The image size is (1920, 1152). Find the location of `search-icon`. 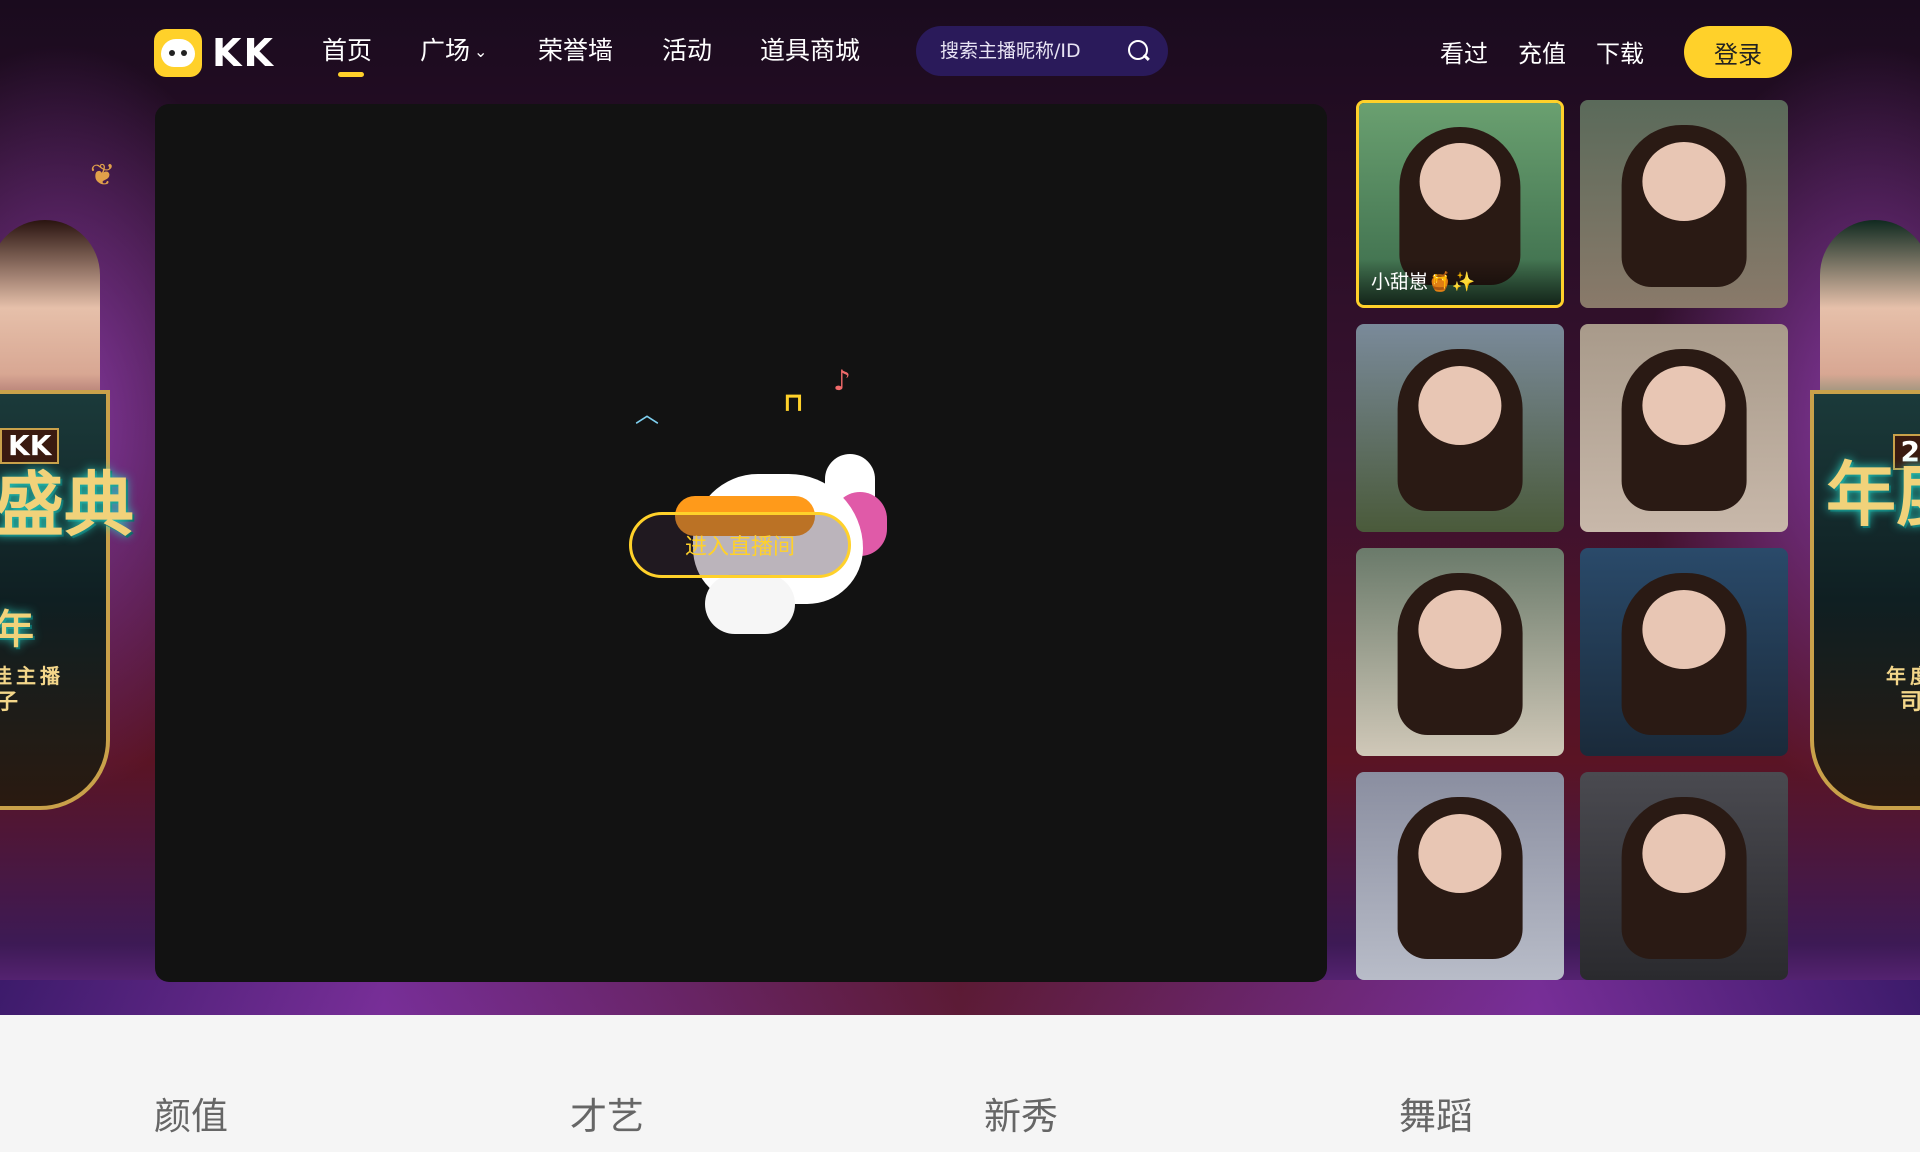

search-icon is located at coordinates (1139, 51).